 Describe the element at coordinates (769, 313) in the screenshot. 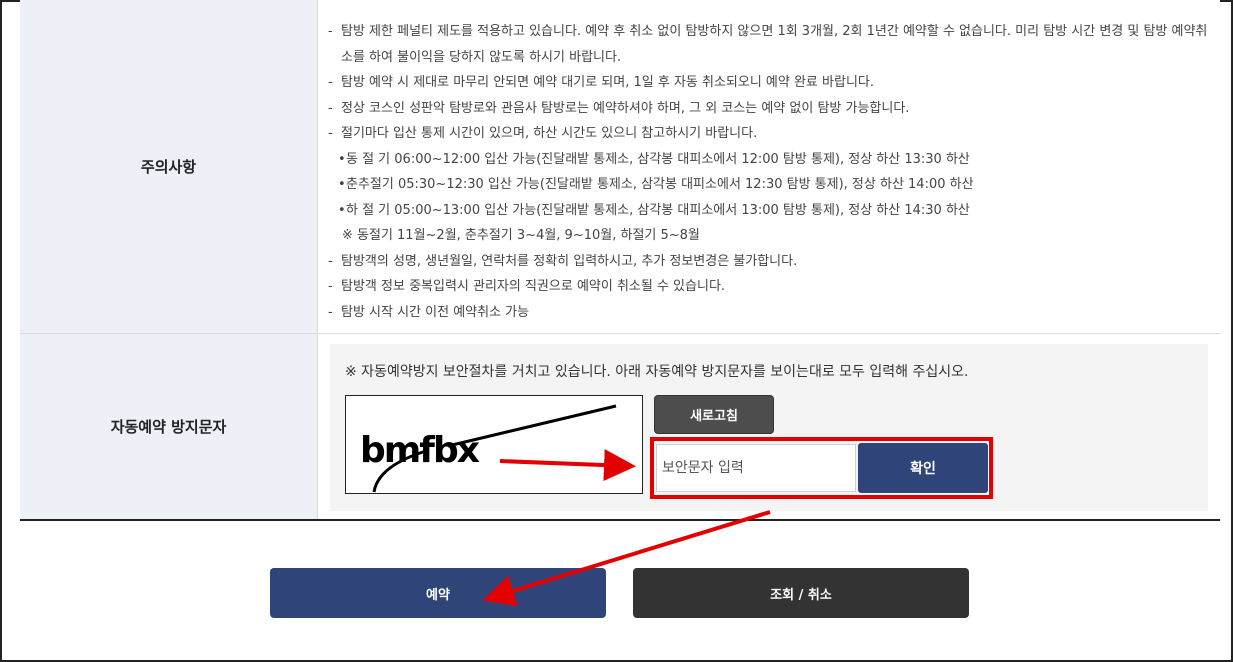

I see `notice-item: 탐방 시작 시간 이전 예약취소 가능` at that location.